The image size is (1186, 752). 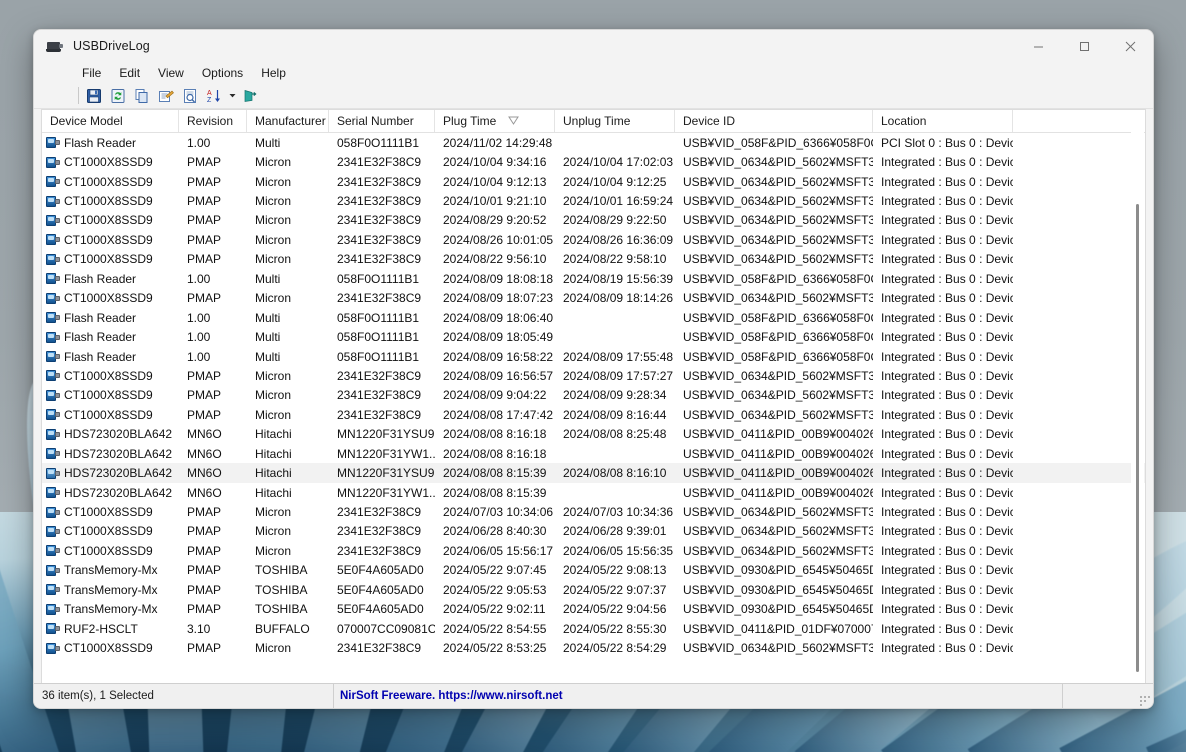 What do you see at coordinates (273, 73) in the screenshot?
I see `menu-item-help: Help` at bounding box center [273, 73].